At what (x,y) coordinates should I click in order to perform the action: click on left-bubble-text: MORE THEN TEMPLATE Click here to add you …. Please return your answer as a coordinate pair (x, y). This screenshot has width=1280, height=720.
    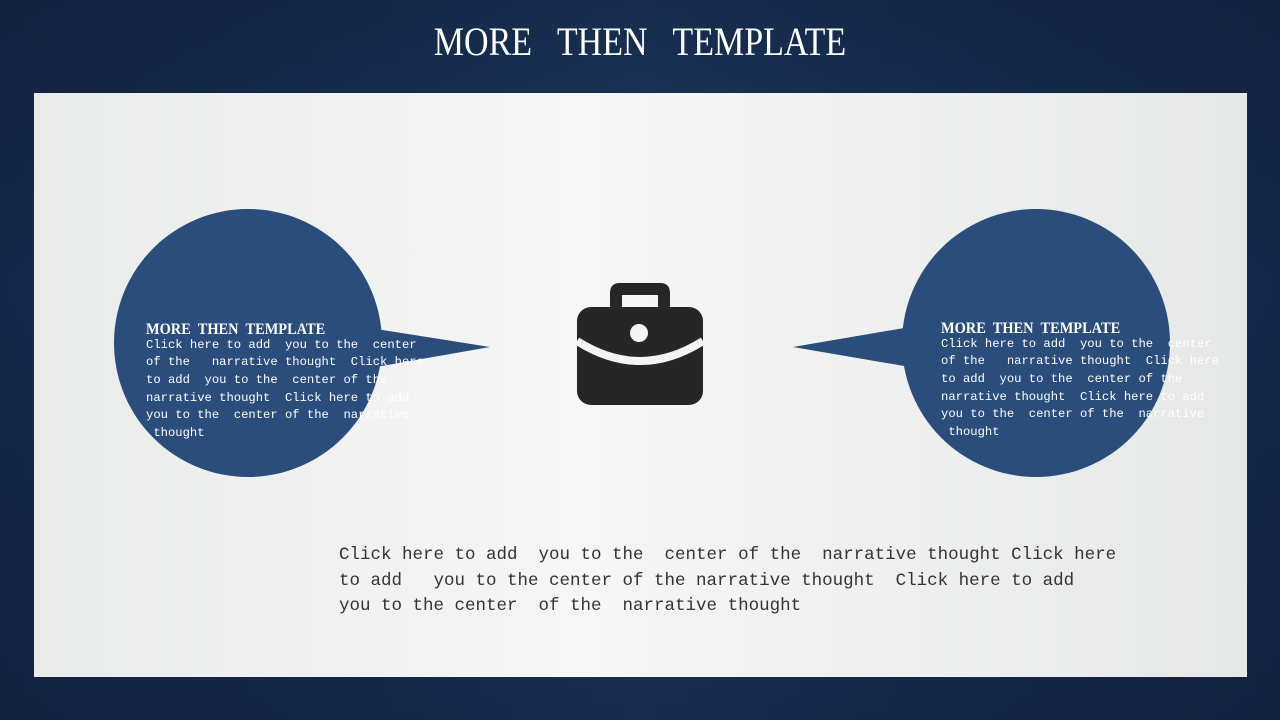
    Looking at the image, I should click on (285, 364).